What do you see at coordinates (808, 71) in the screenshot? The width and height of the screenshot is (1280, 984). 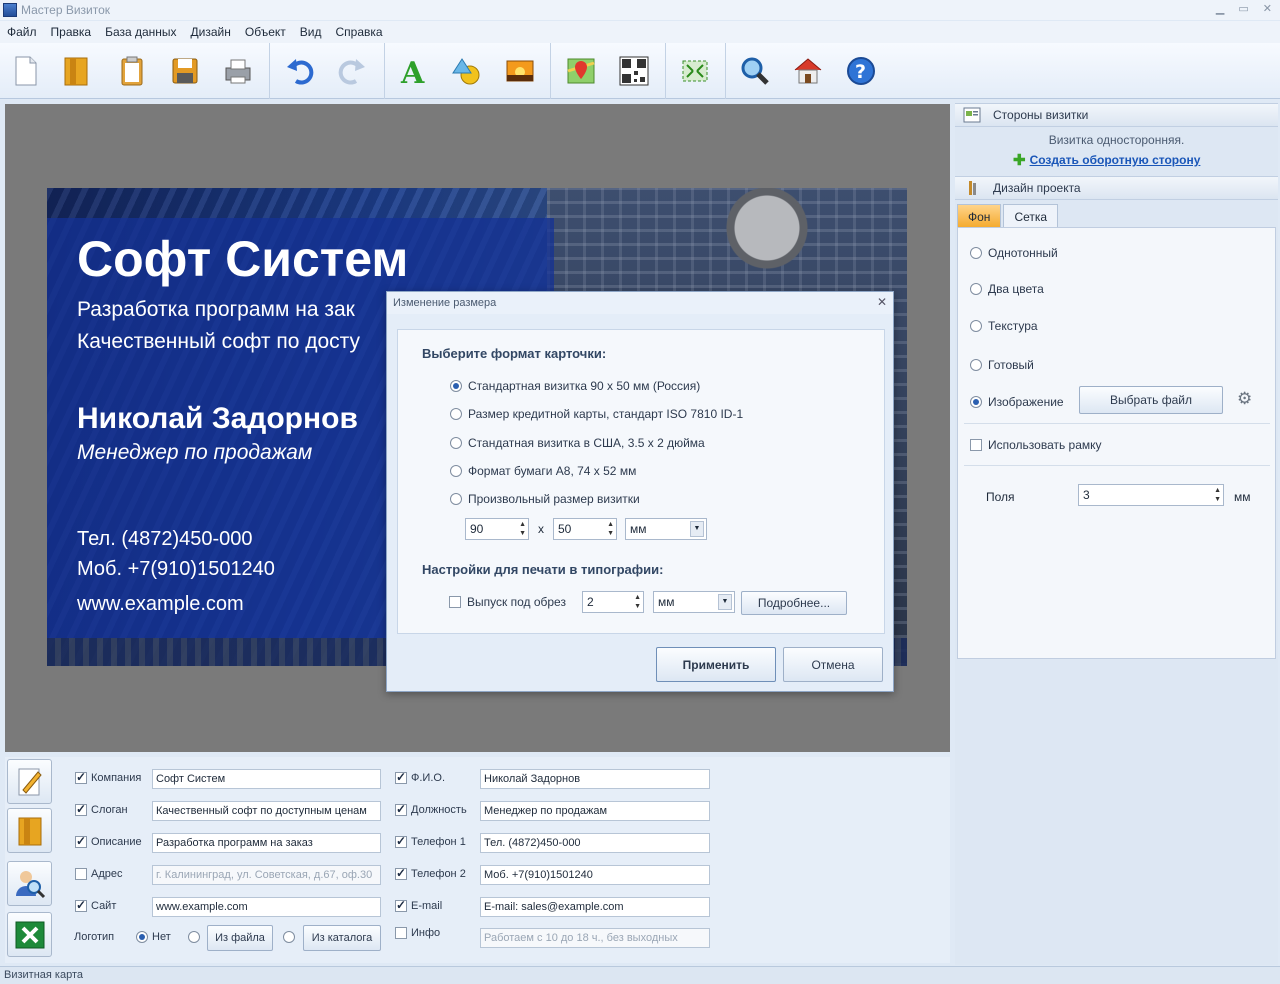 I see `home-icon` at bounding box center [808, 71].